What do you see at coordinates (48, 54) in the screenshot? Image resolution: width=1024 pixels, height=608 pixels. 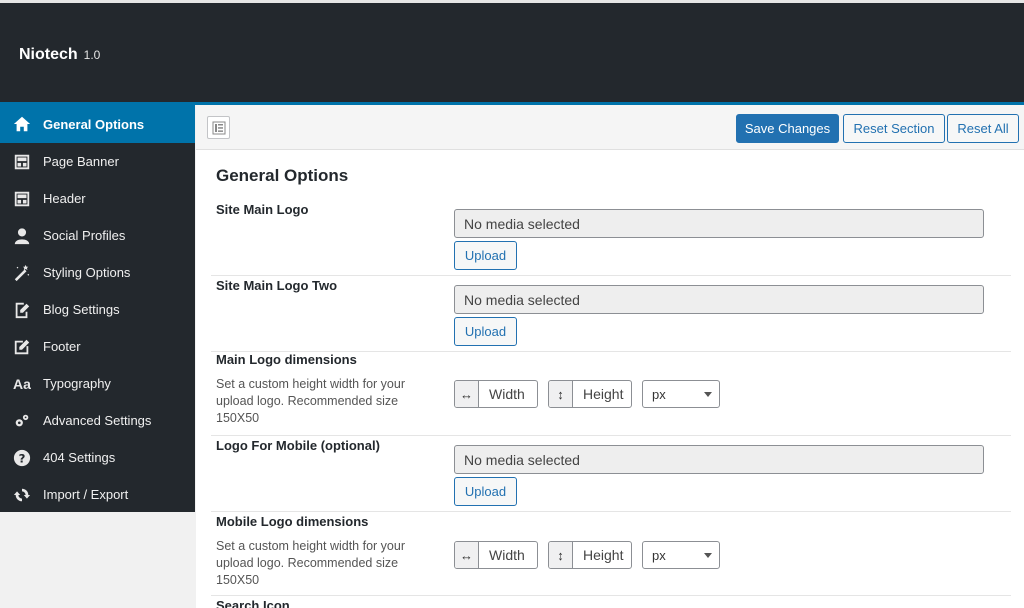 I see `app-name: Niotech` at bounding box center [48, 54].